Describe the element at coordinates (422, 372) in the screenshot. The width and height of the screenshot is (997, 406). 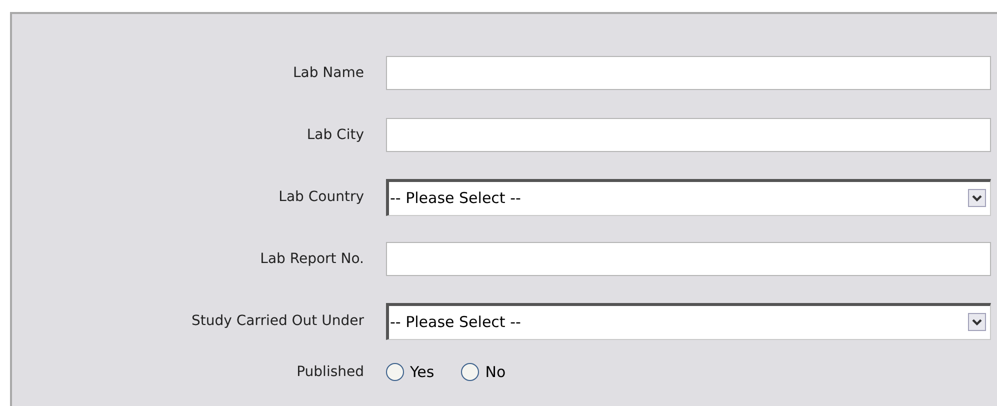
I see `radio-label: Yes` at that location.